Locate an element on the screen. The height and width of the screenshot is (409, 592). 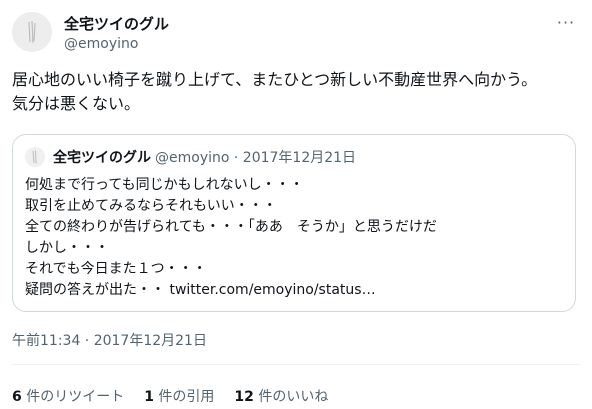
more-options-button: ··· is located at coordinates (566, 22).